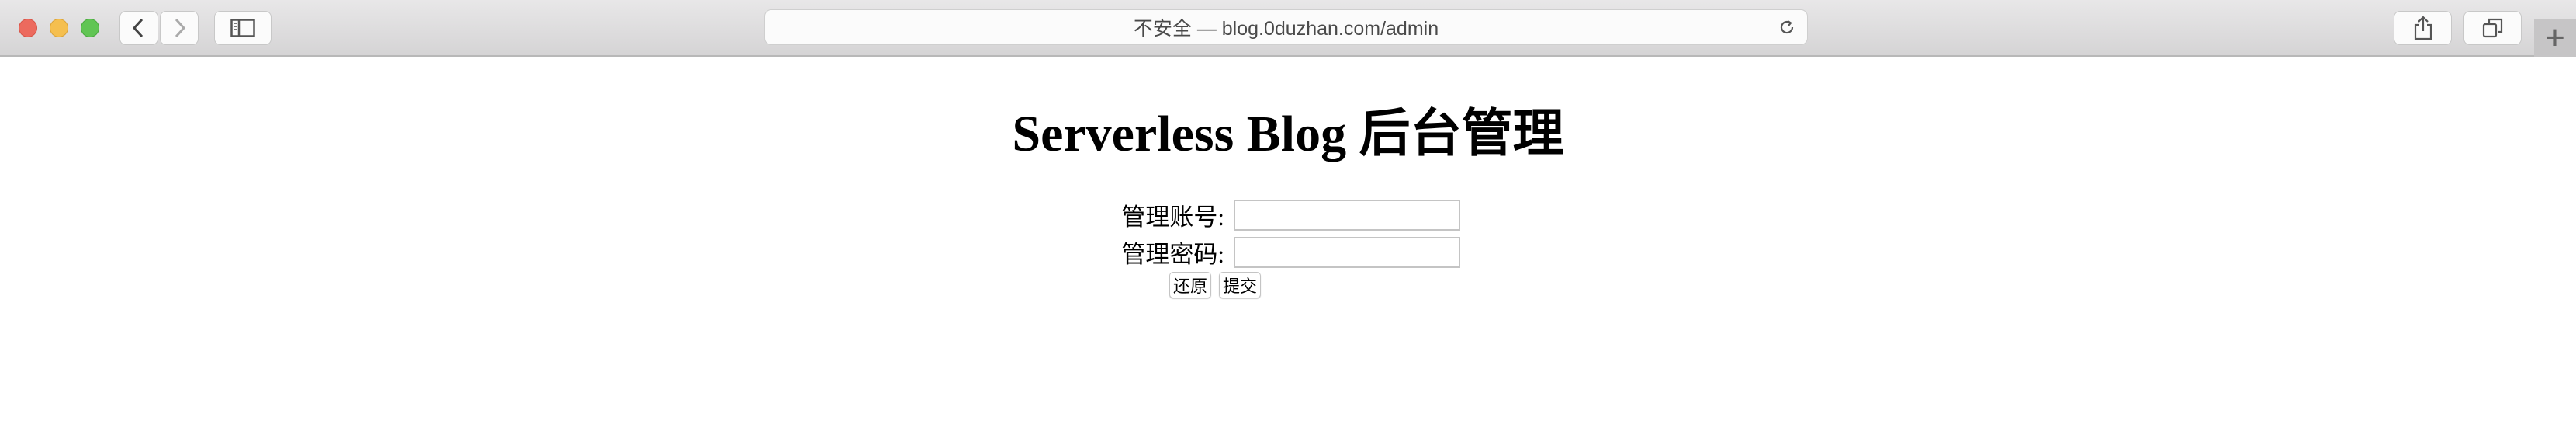 The height and width of the screenshot is (435, 2576). I want to click on page-title: Serverless Blog 后台管理, so click(1288, 134).